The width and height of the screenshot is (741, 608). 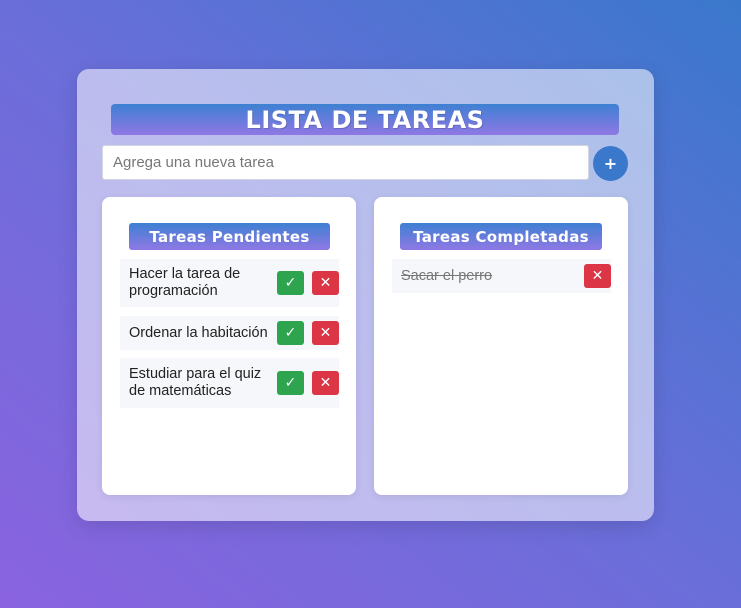 I want to click on task-text: Ordenar la habitación, so click(x=198, y=332).